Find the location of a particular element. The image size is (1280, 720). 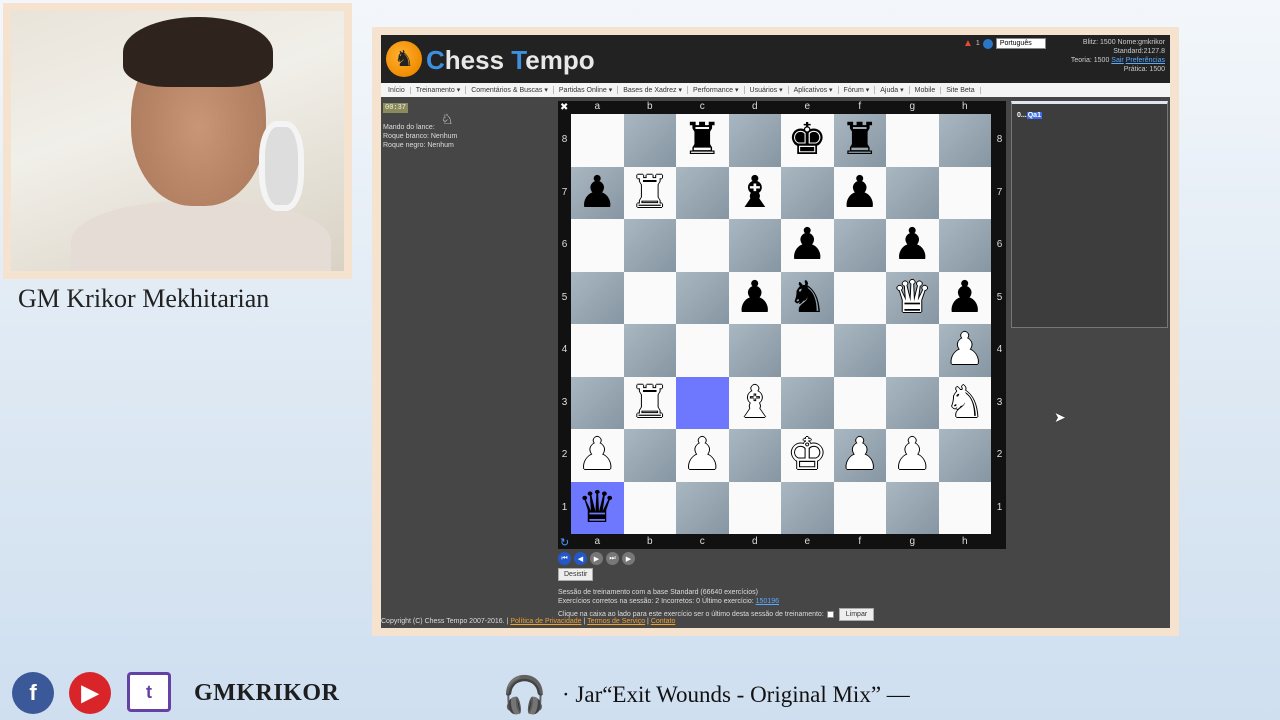

tools-icon: ✖ is located at coordinates (564, 107).